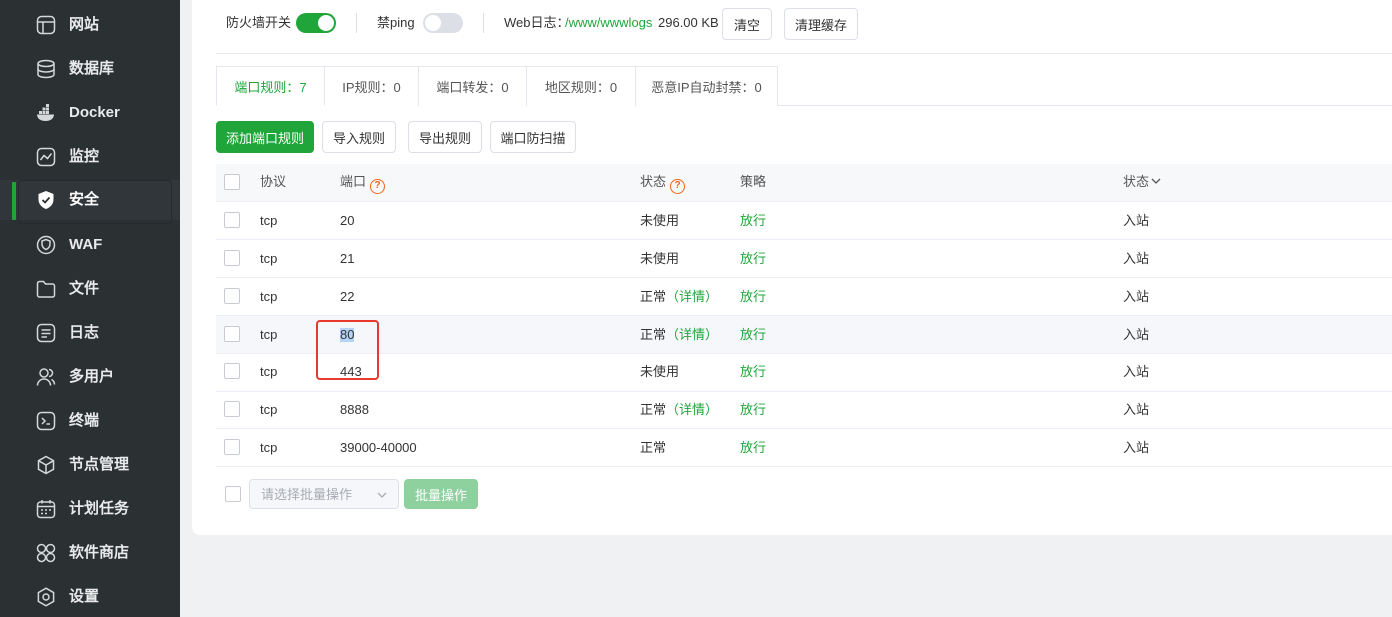 Image resolution: width=1392 pixels, height=617 pixels. I want to click on docker-icon, so click(45, 112).